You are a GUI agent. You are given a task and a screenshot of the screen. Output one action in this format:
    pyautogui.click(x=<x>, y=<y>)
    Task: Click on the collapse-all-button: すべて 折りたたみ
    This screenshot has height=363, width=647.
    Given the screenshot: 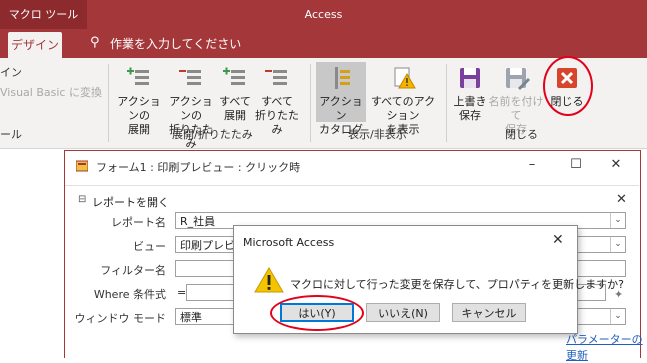 What is the action you would take?
    pyautogui.click(x=277, y=100)
    